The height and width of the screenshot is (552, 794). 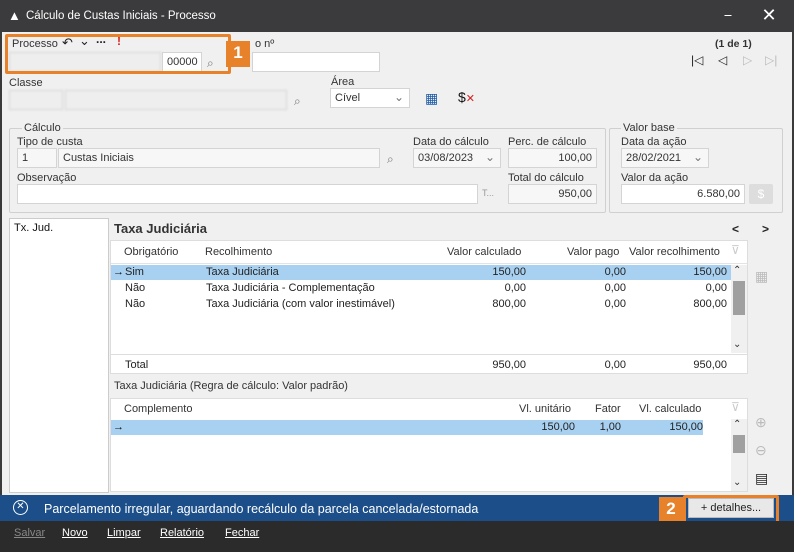 I want to click on pagination-text: (1 de 1), so click(x=733, y=44).